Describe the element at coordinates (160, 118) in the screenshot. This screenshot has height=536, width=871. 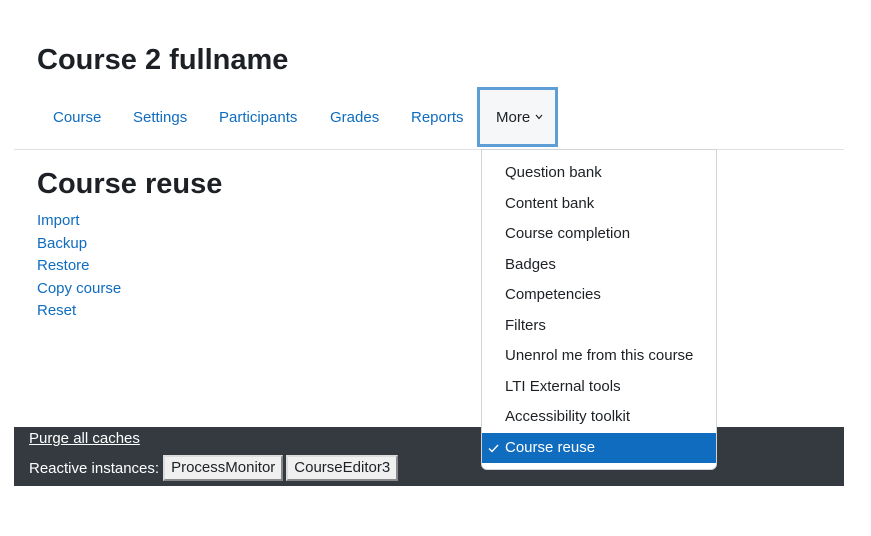
I see `tab-settings: Settings` at that location.